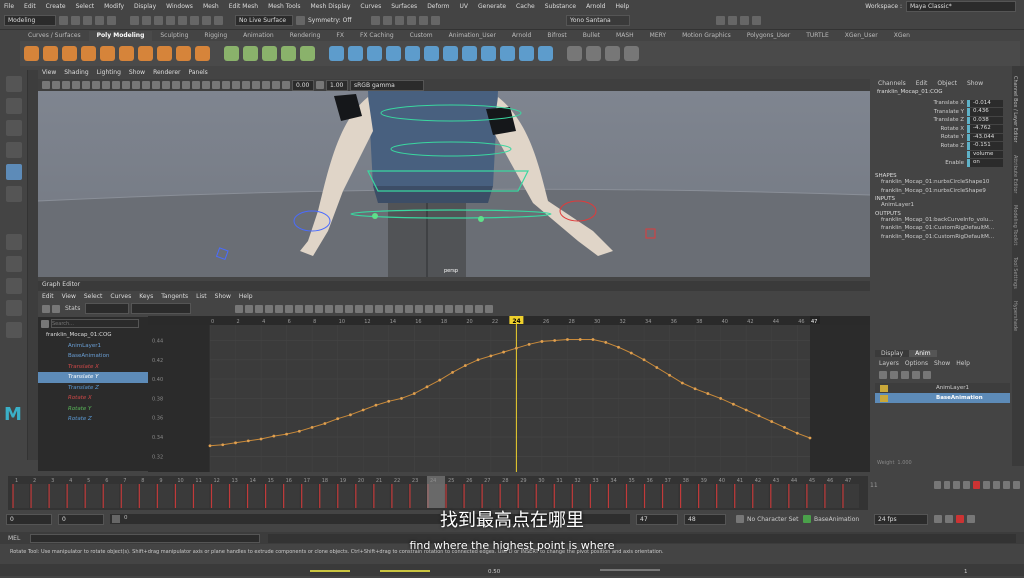 The height and width of the screenshot is (578, 1024). I want to click on prev-key-icon, so click(957, 485).